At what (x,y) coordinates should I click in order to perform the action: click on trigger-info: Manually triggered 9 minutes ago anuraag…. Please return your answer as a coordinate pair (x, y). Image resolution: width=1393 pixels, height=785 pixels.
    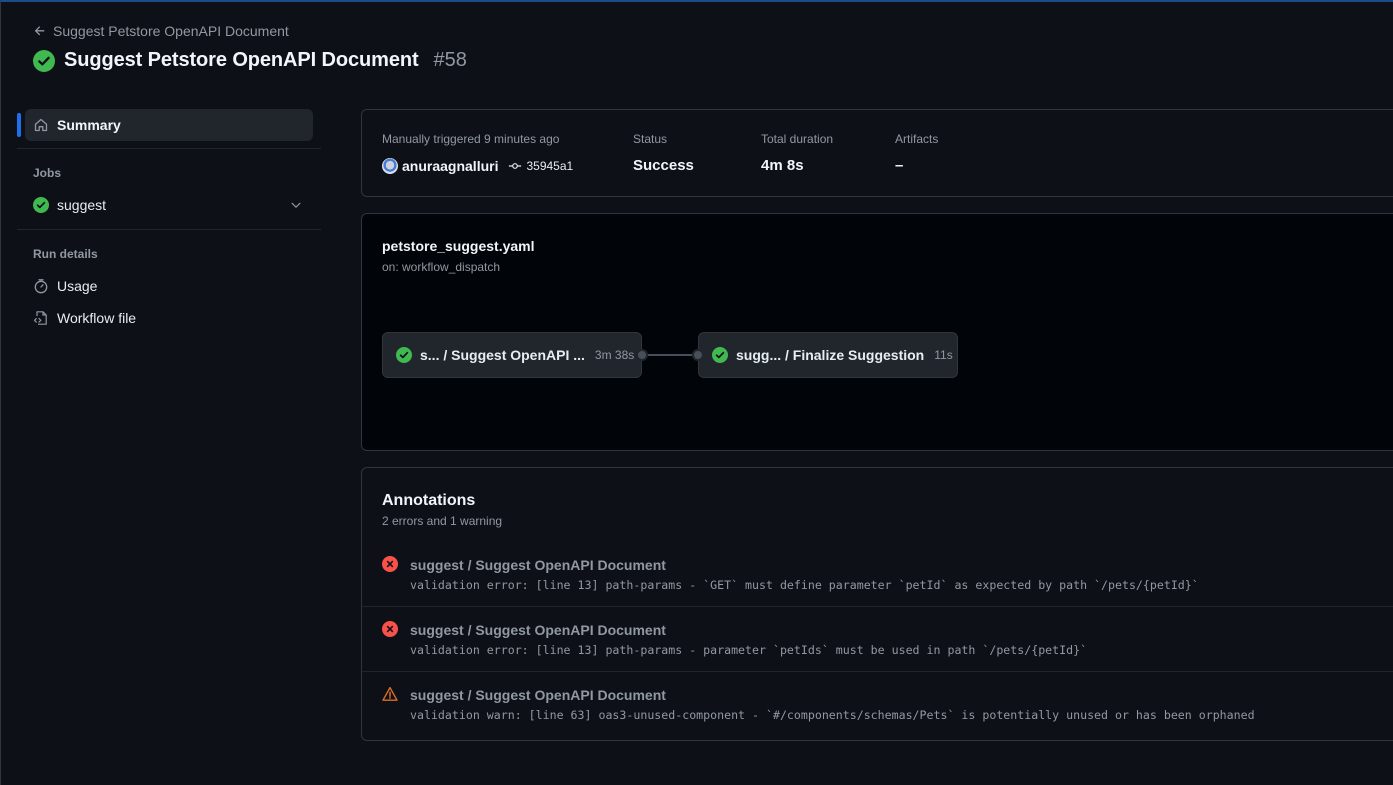
    Looking at the image, I should click on (477, 153).